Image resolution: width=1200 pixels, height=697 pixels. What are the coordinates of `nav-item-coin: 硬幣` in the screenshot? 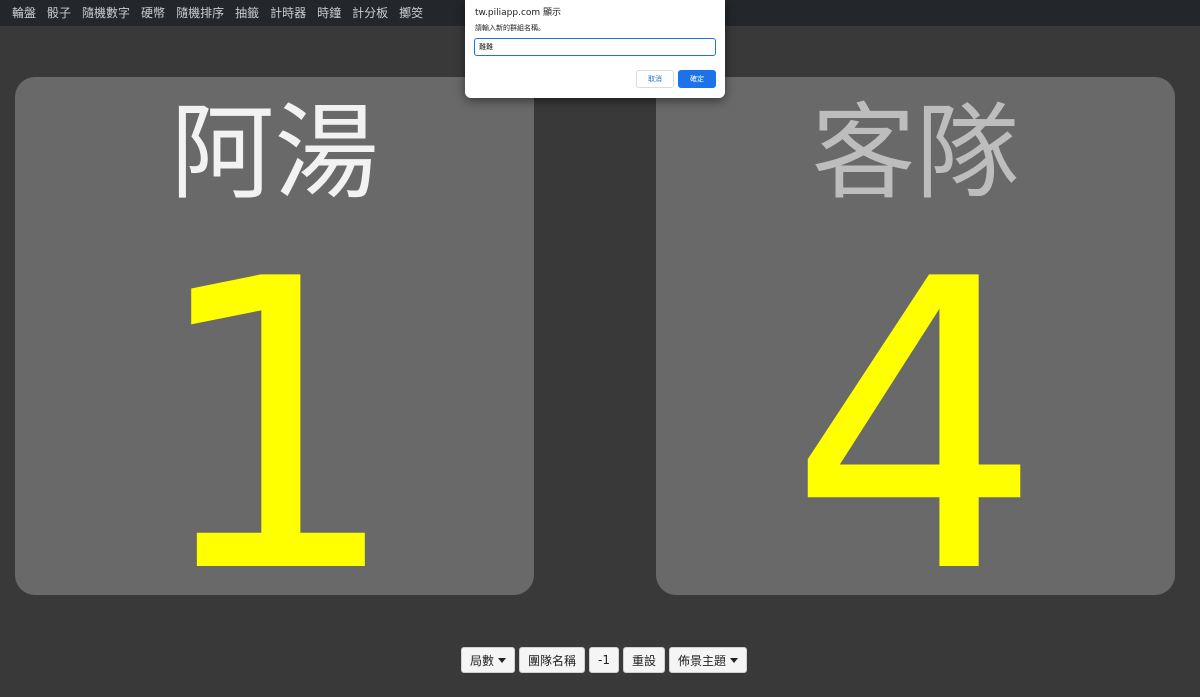 It's located at (153, 13).